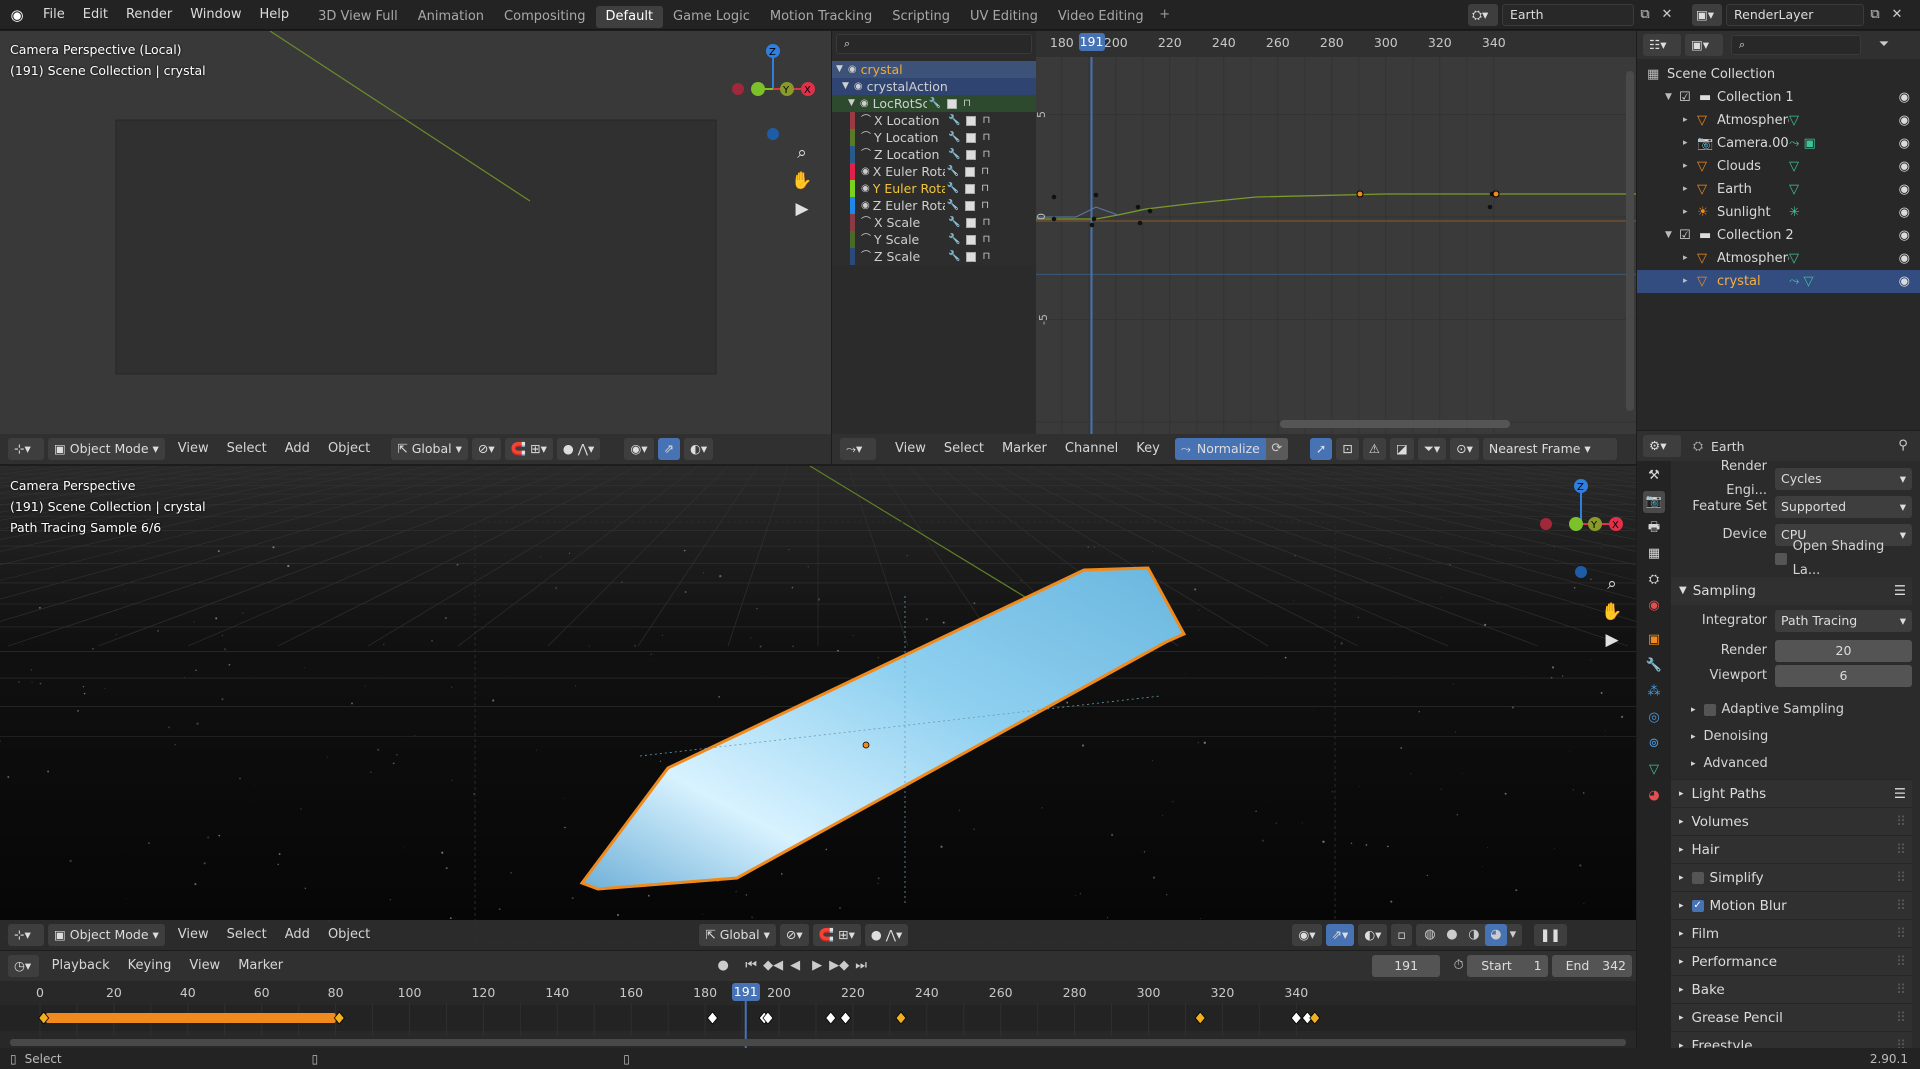 The height and width of the screenshot is (1069, 1920). Describe the element at coordinates (81, 966) in the screenshot. I see `timeline-menu-playback: Playback` at that location.